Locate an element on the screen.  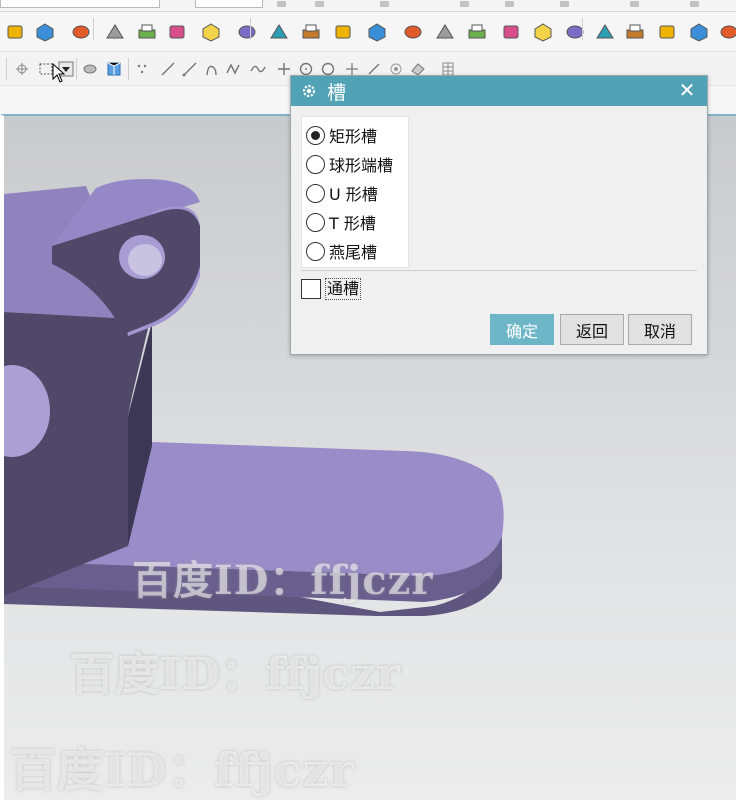
boss-icon is located at coordinates (147, 32).